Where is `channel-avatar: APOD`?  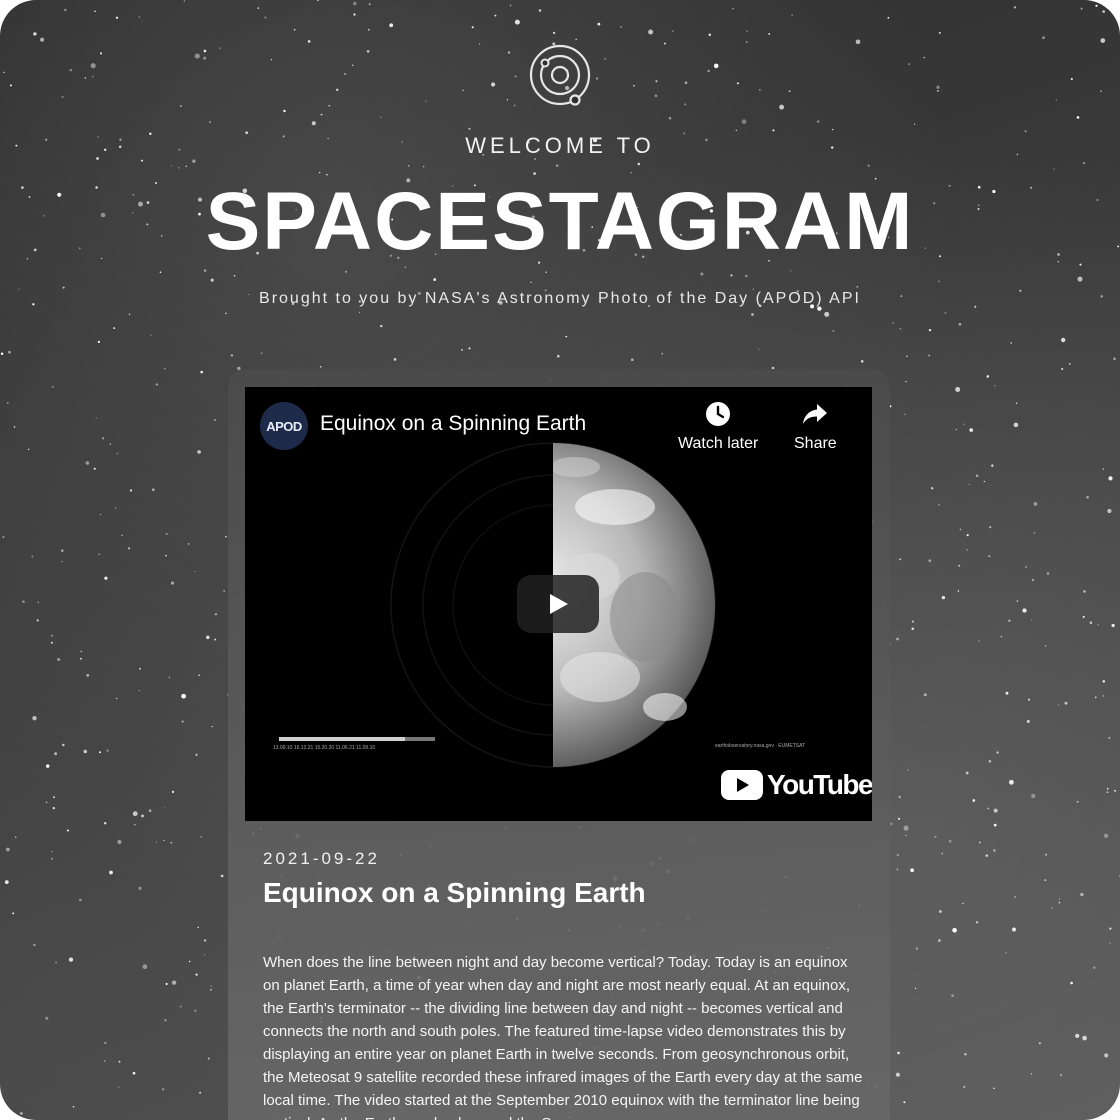 channel-avatar: APOD is located at coordinates (284, 426).